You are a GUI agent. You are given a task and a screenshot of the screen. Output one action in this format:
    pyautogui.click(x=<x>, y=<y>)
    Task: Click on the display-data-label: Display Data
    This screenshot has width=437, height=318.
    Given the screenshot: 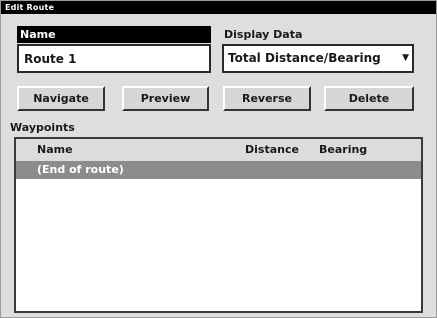 What is the action you would take?
    pyautogui.click(x=263, y=34)
    